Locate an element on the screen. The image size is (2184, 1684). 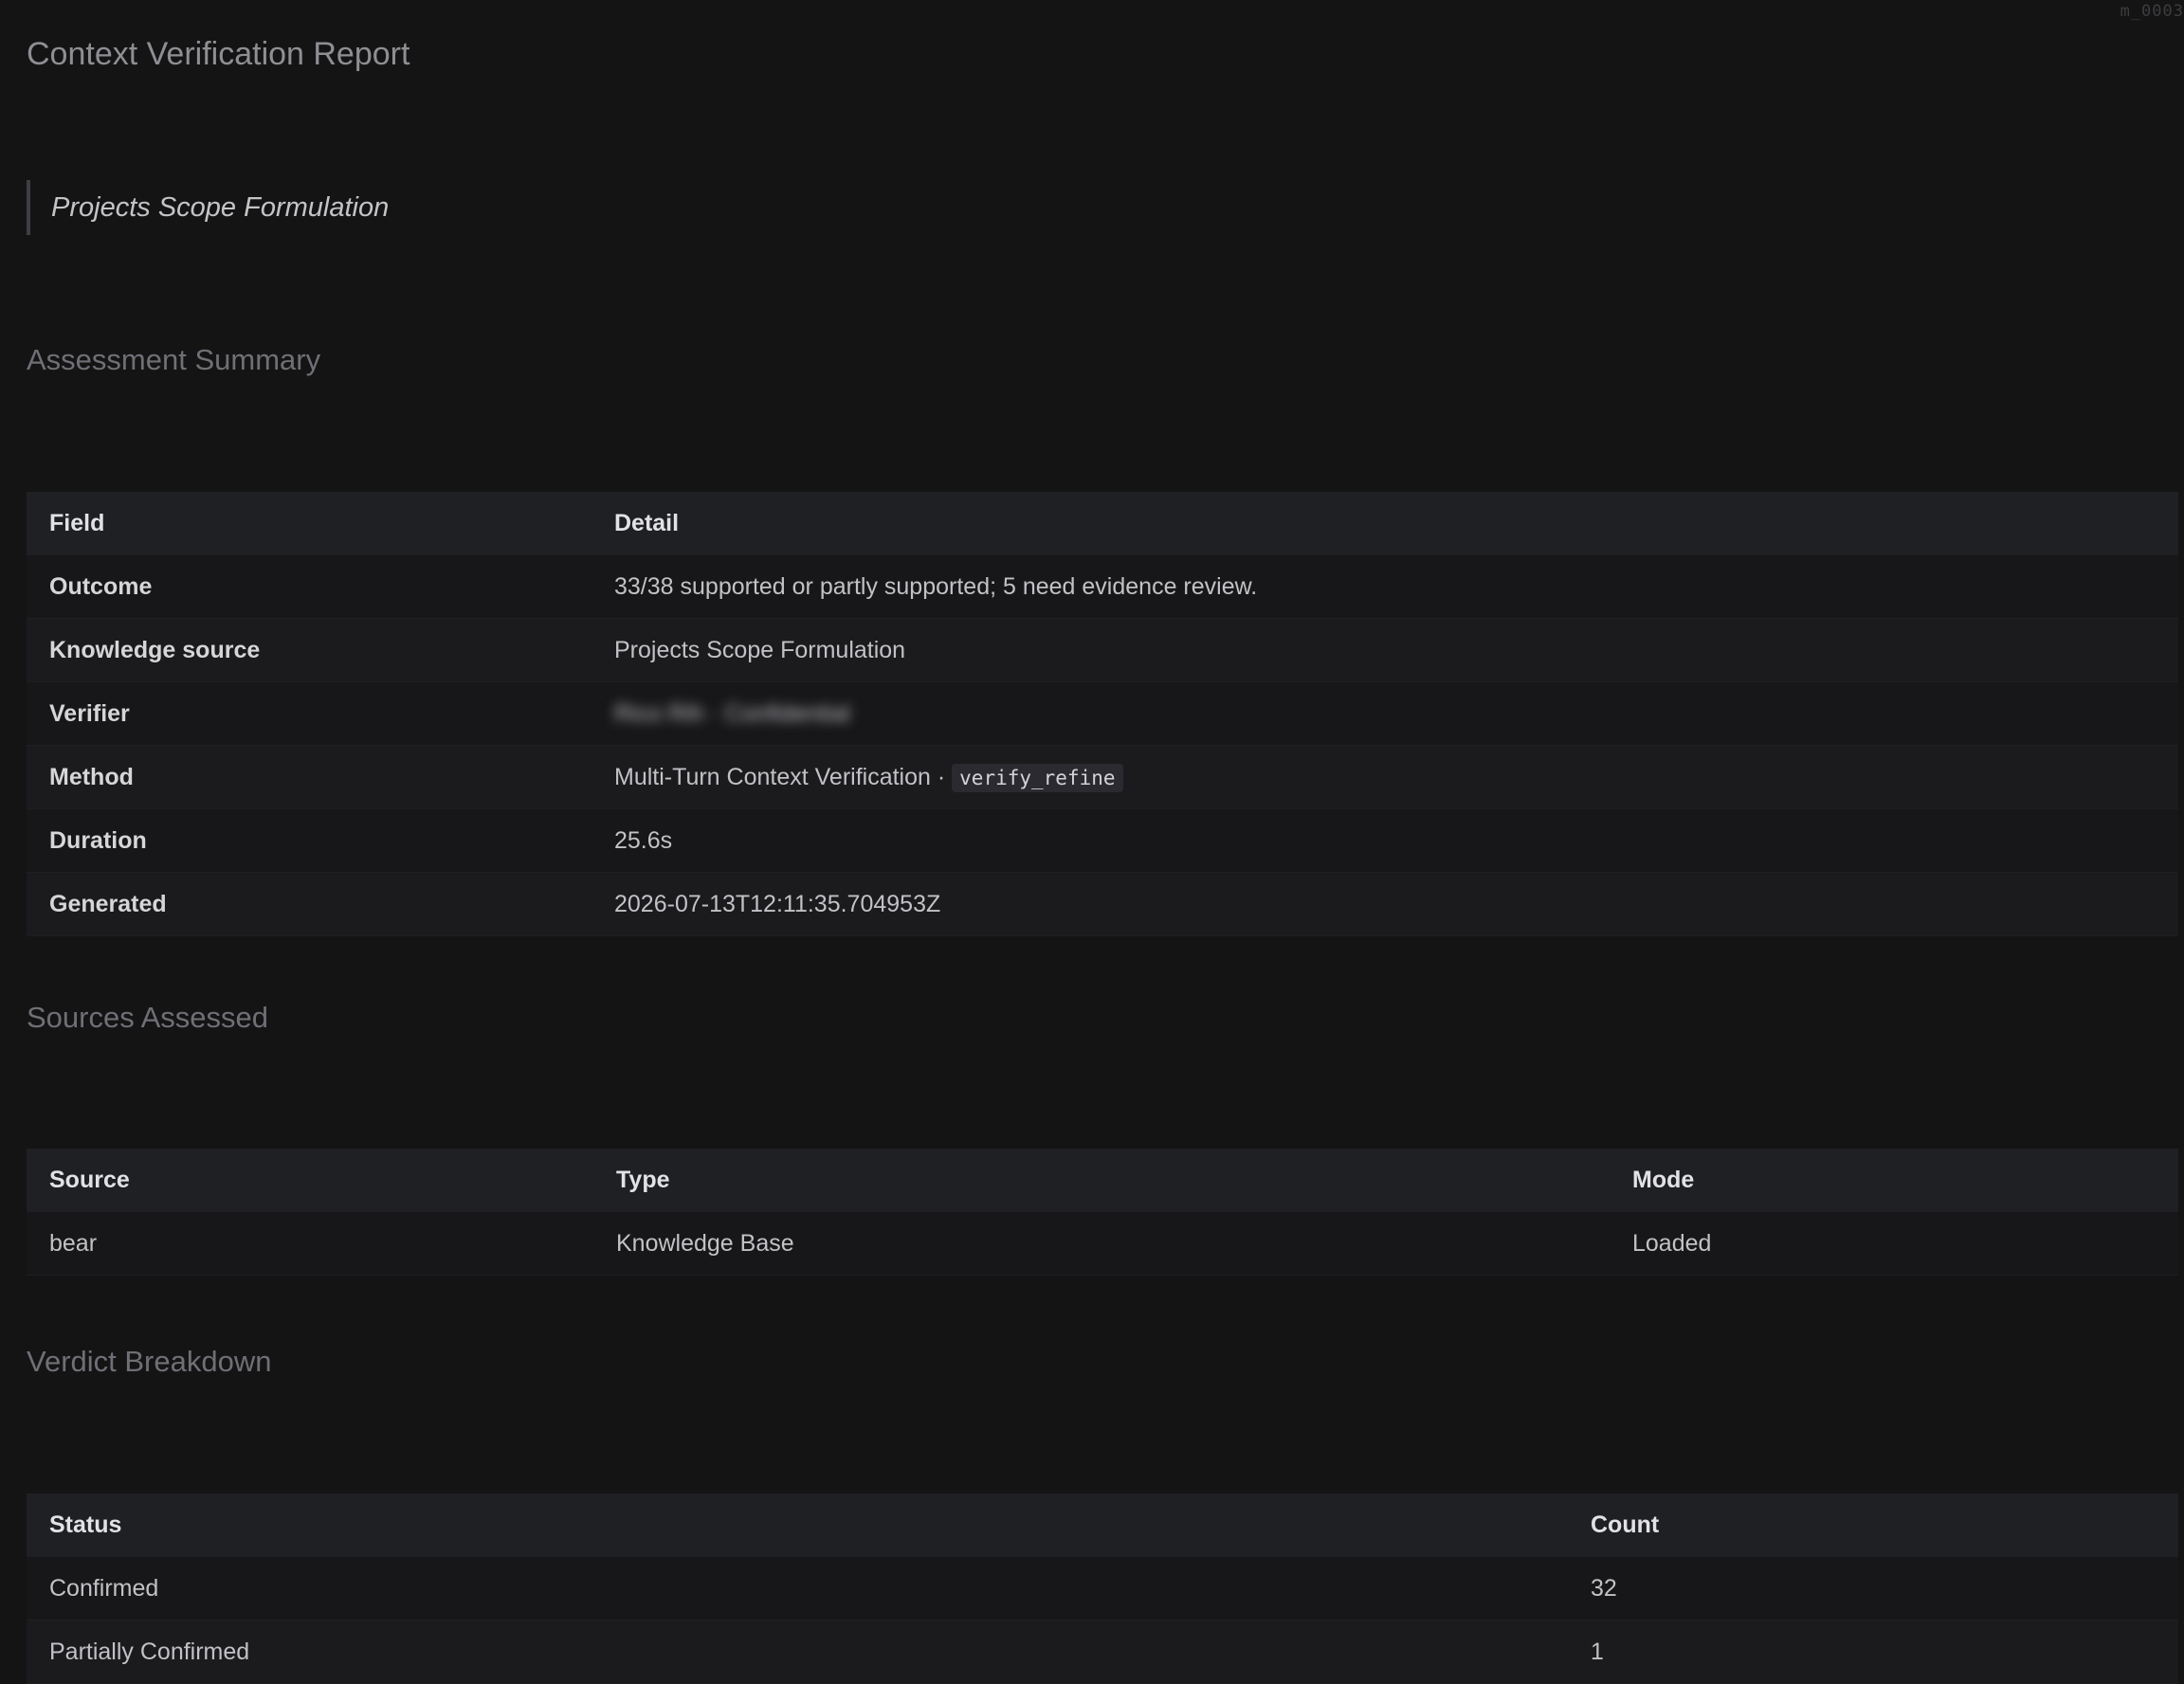
row-key-verifier: Verifier is located at coordinates (309, 713).